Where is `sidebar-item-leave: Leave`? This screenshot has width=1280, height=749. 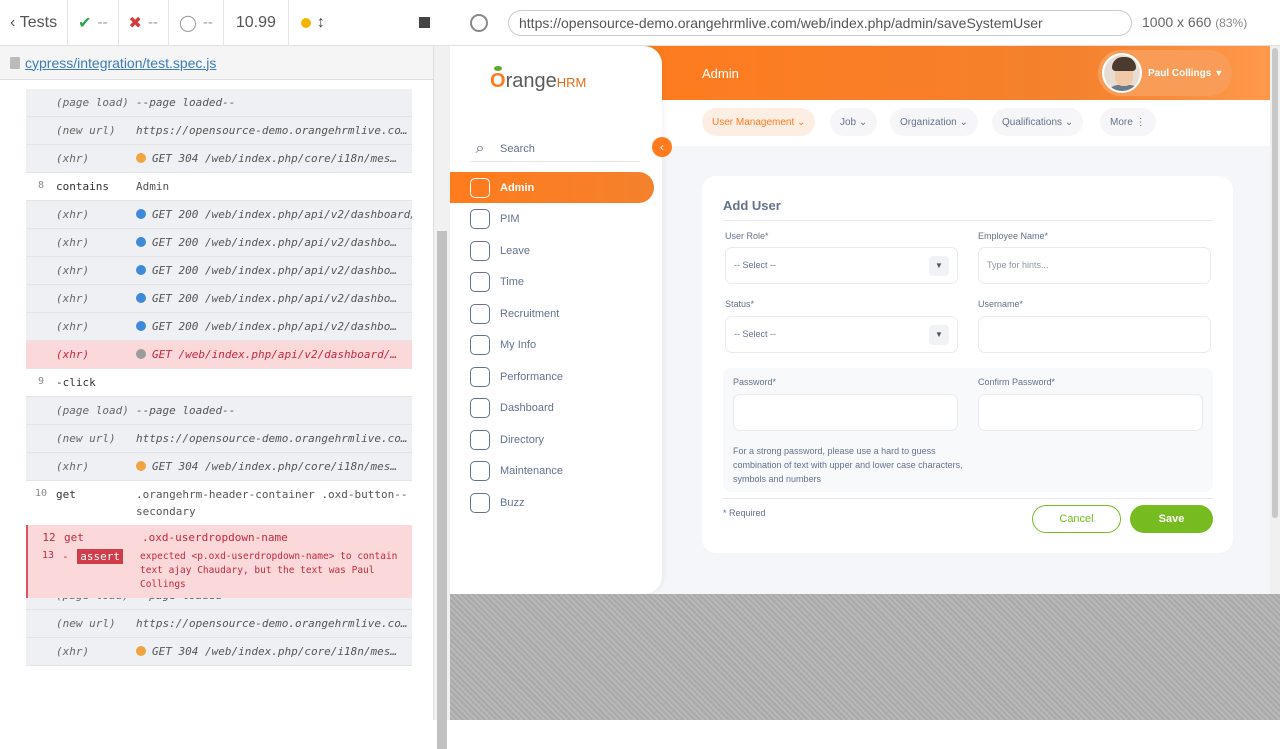
sidebar-item-leave: Leave is located at coordinates (552, 250).